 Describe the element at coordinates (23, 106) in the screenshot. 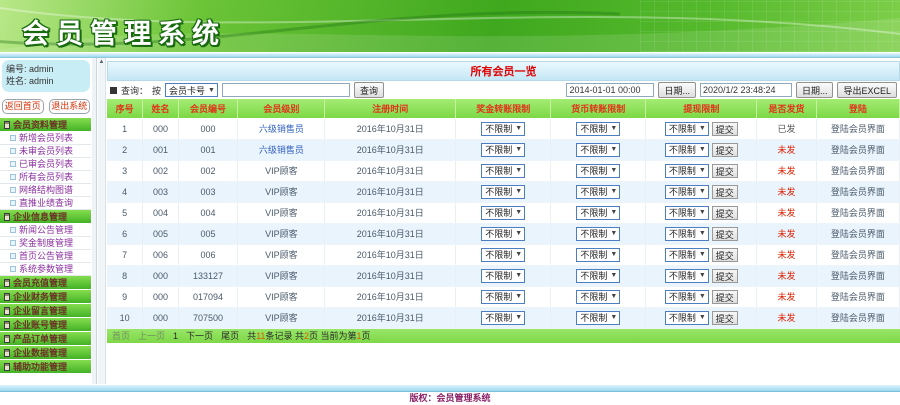

I see `home-button: 返回首页` at that location.